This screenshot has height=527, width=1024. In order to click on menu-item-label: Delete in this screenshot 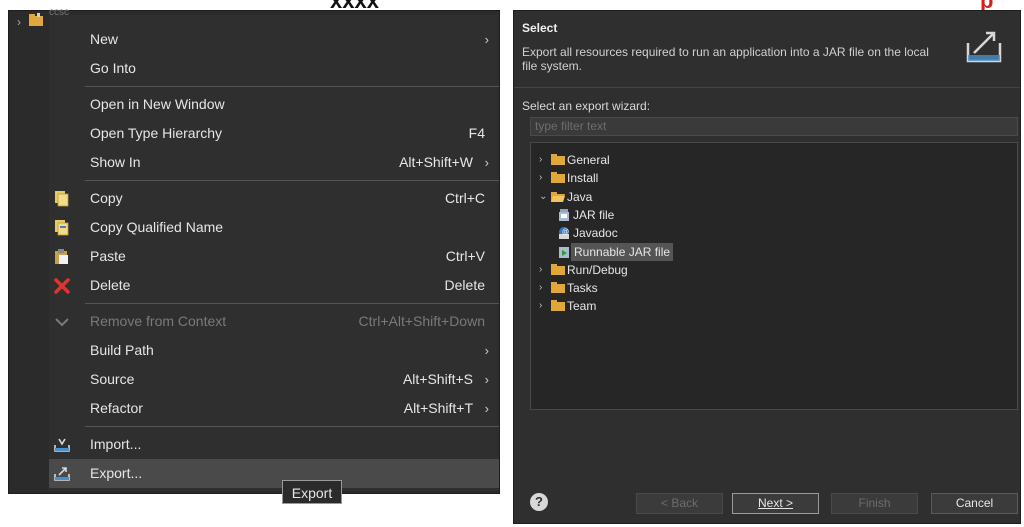, I will do `click(110, 285)`.